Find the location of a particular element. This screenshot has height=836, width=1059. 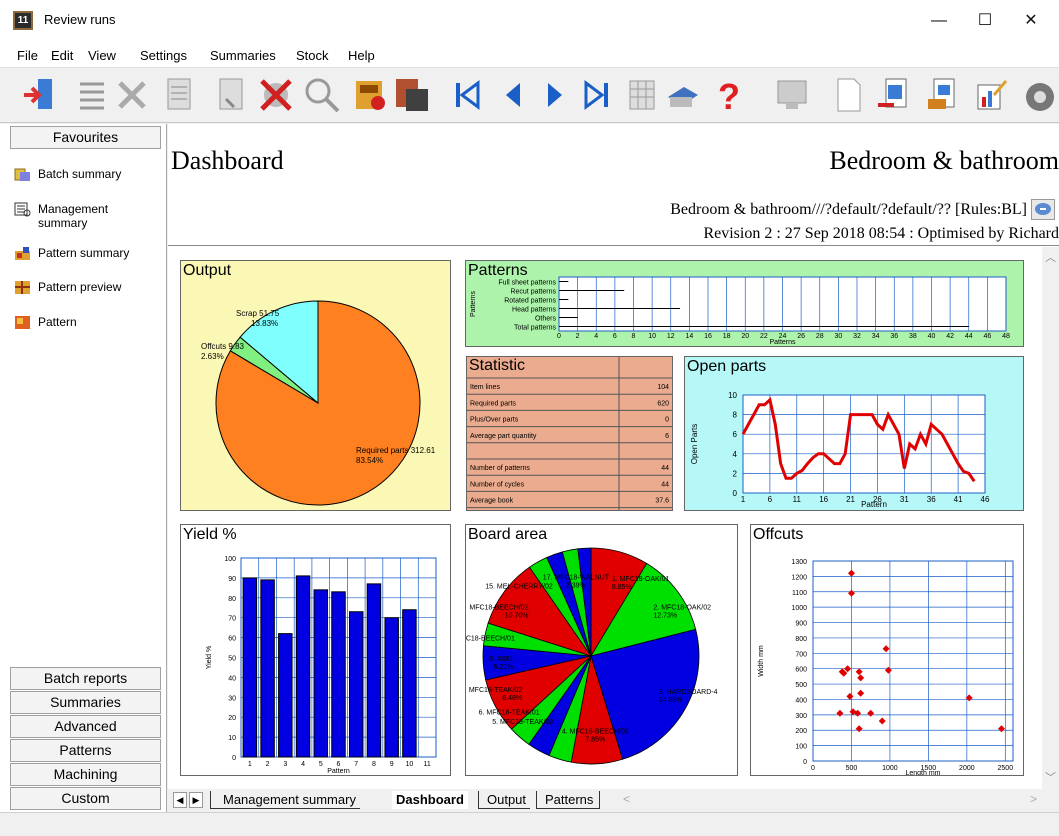

patterns-x-label: Patterns is located at coordinates (782, 342).